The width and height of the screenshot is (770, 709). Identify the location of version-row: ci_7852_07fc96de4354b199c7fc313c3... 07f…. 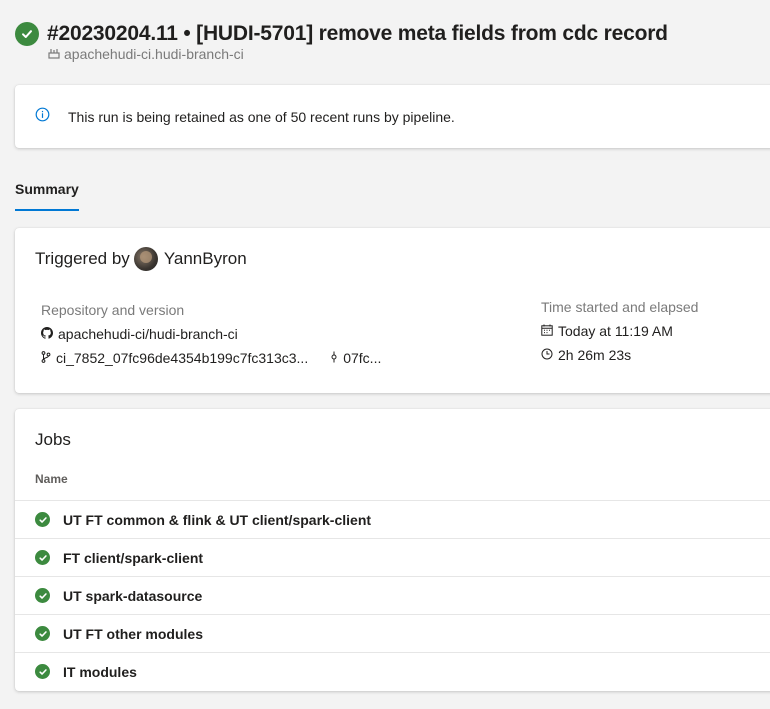
(211, 358).